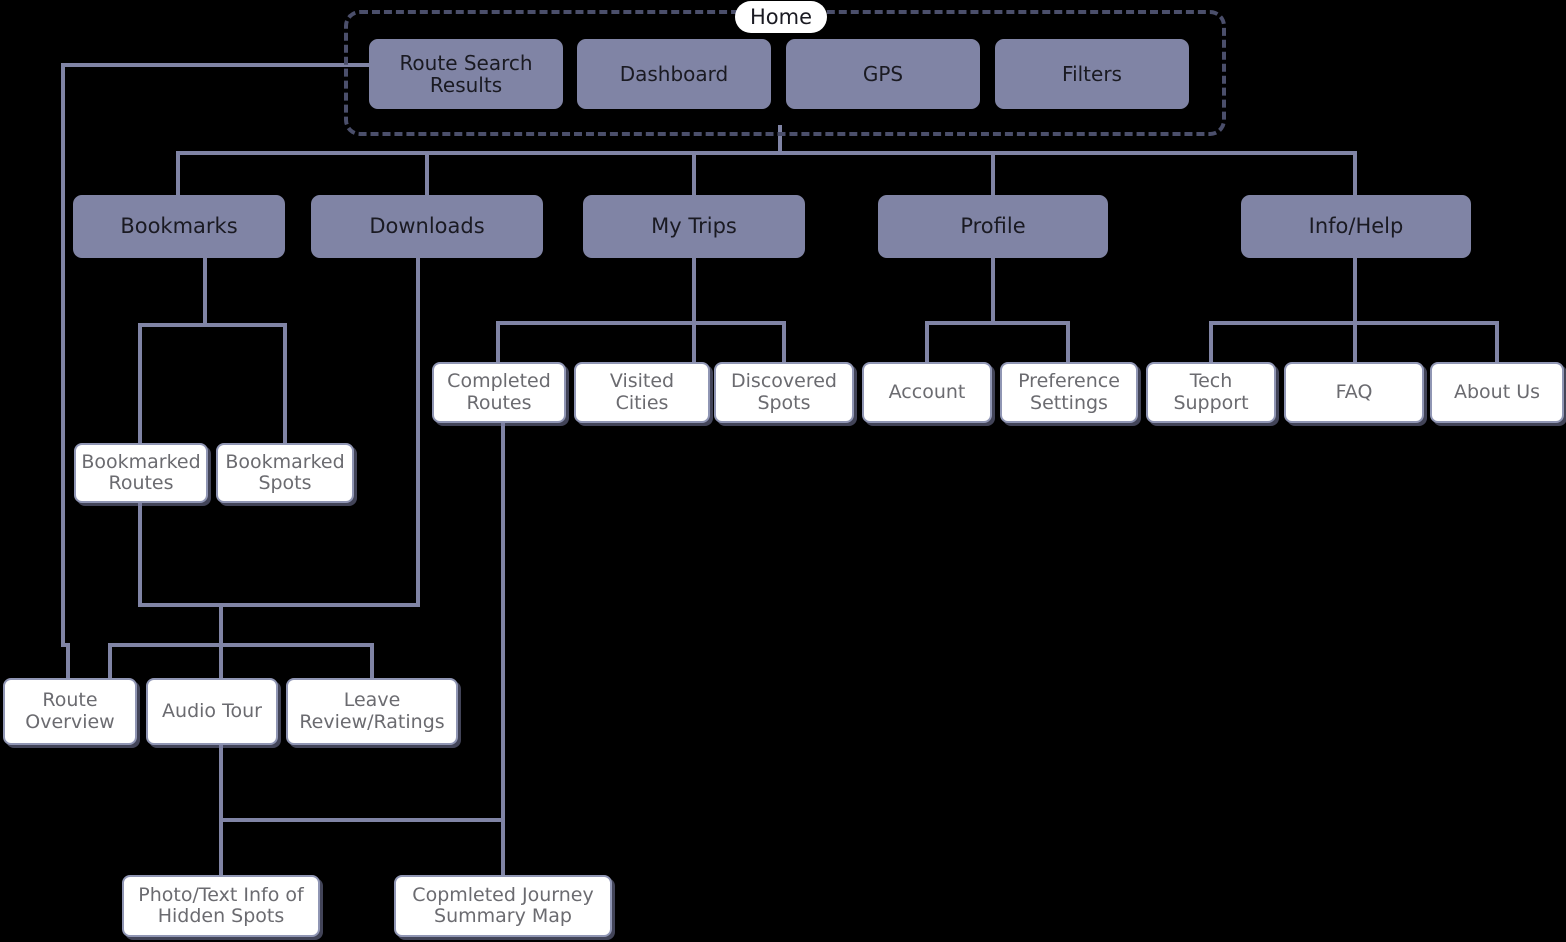  I want to click on node-info-help: Info/Help, so click(1356, 226).